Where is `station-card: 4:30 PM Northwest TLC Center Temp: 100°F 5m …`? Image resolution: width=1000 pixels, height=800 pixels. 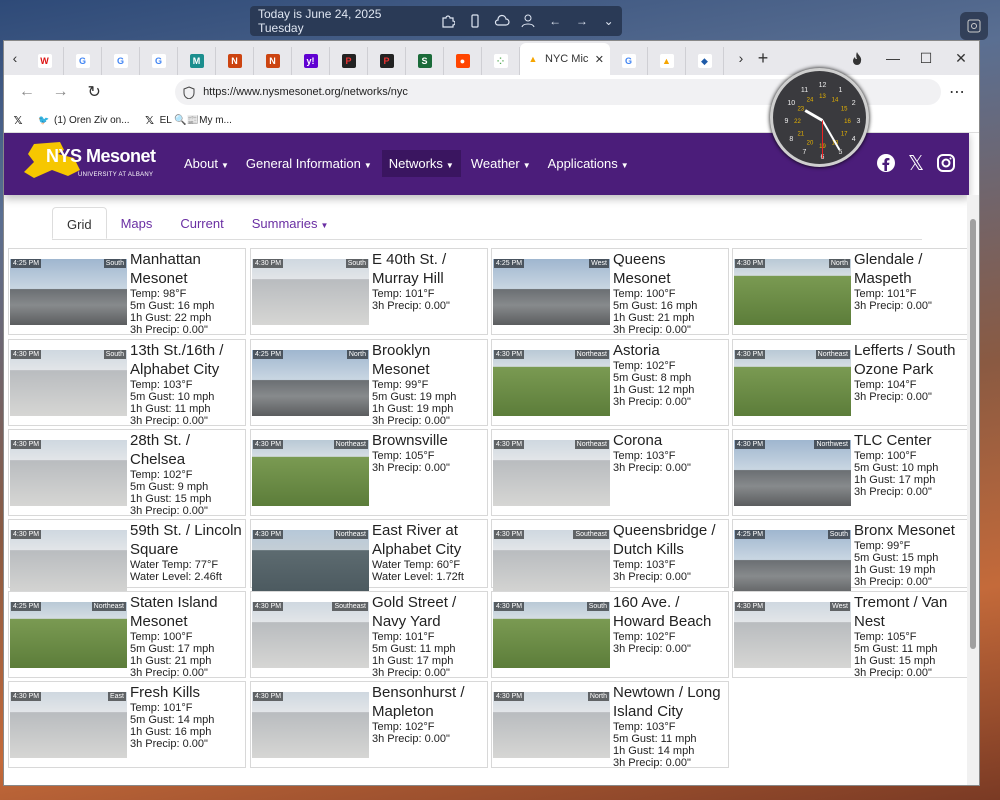
station-card: 4:30 PM Northwest TLC Center Temp: 100°F 5m … is located at coordinates (851, 472).